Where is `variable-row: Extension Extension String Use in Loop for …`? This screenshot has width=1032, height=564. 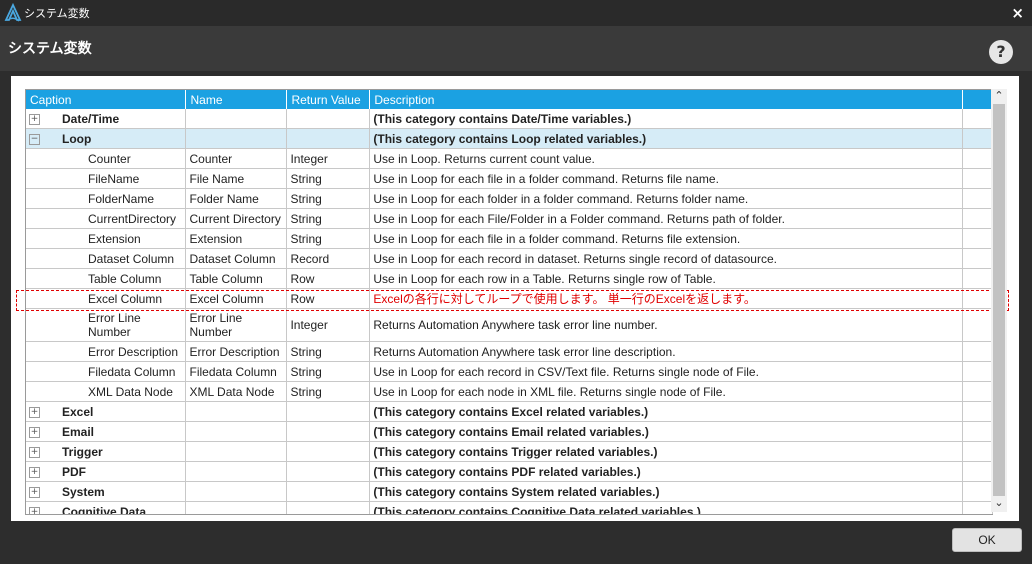
variable-row: Extension Extension String Use in Loop for … is located at coordinates (509, 238).